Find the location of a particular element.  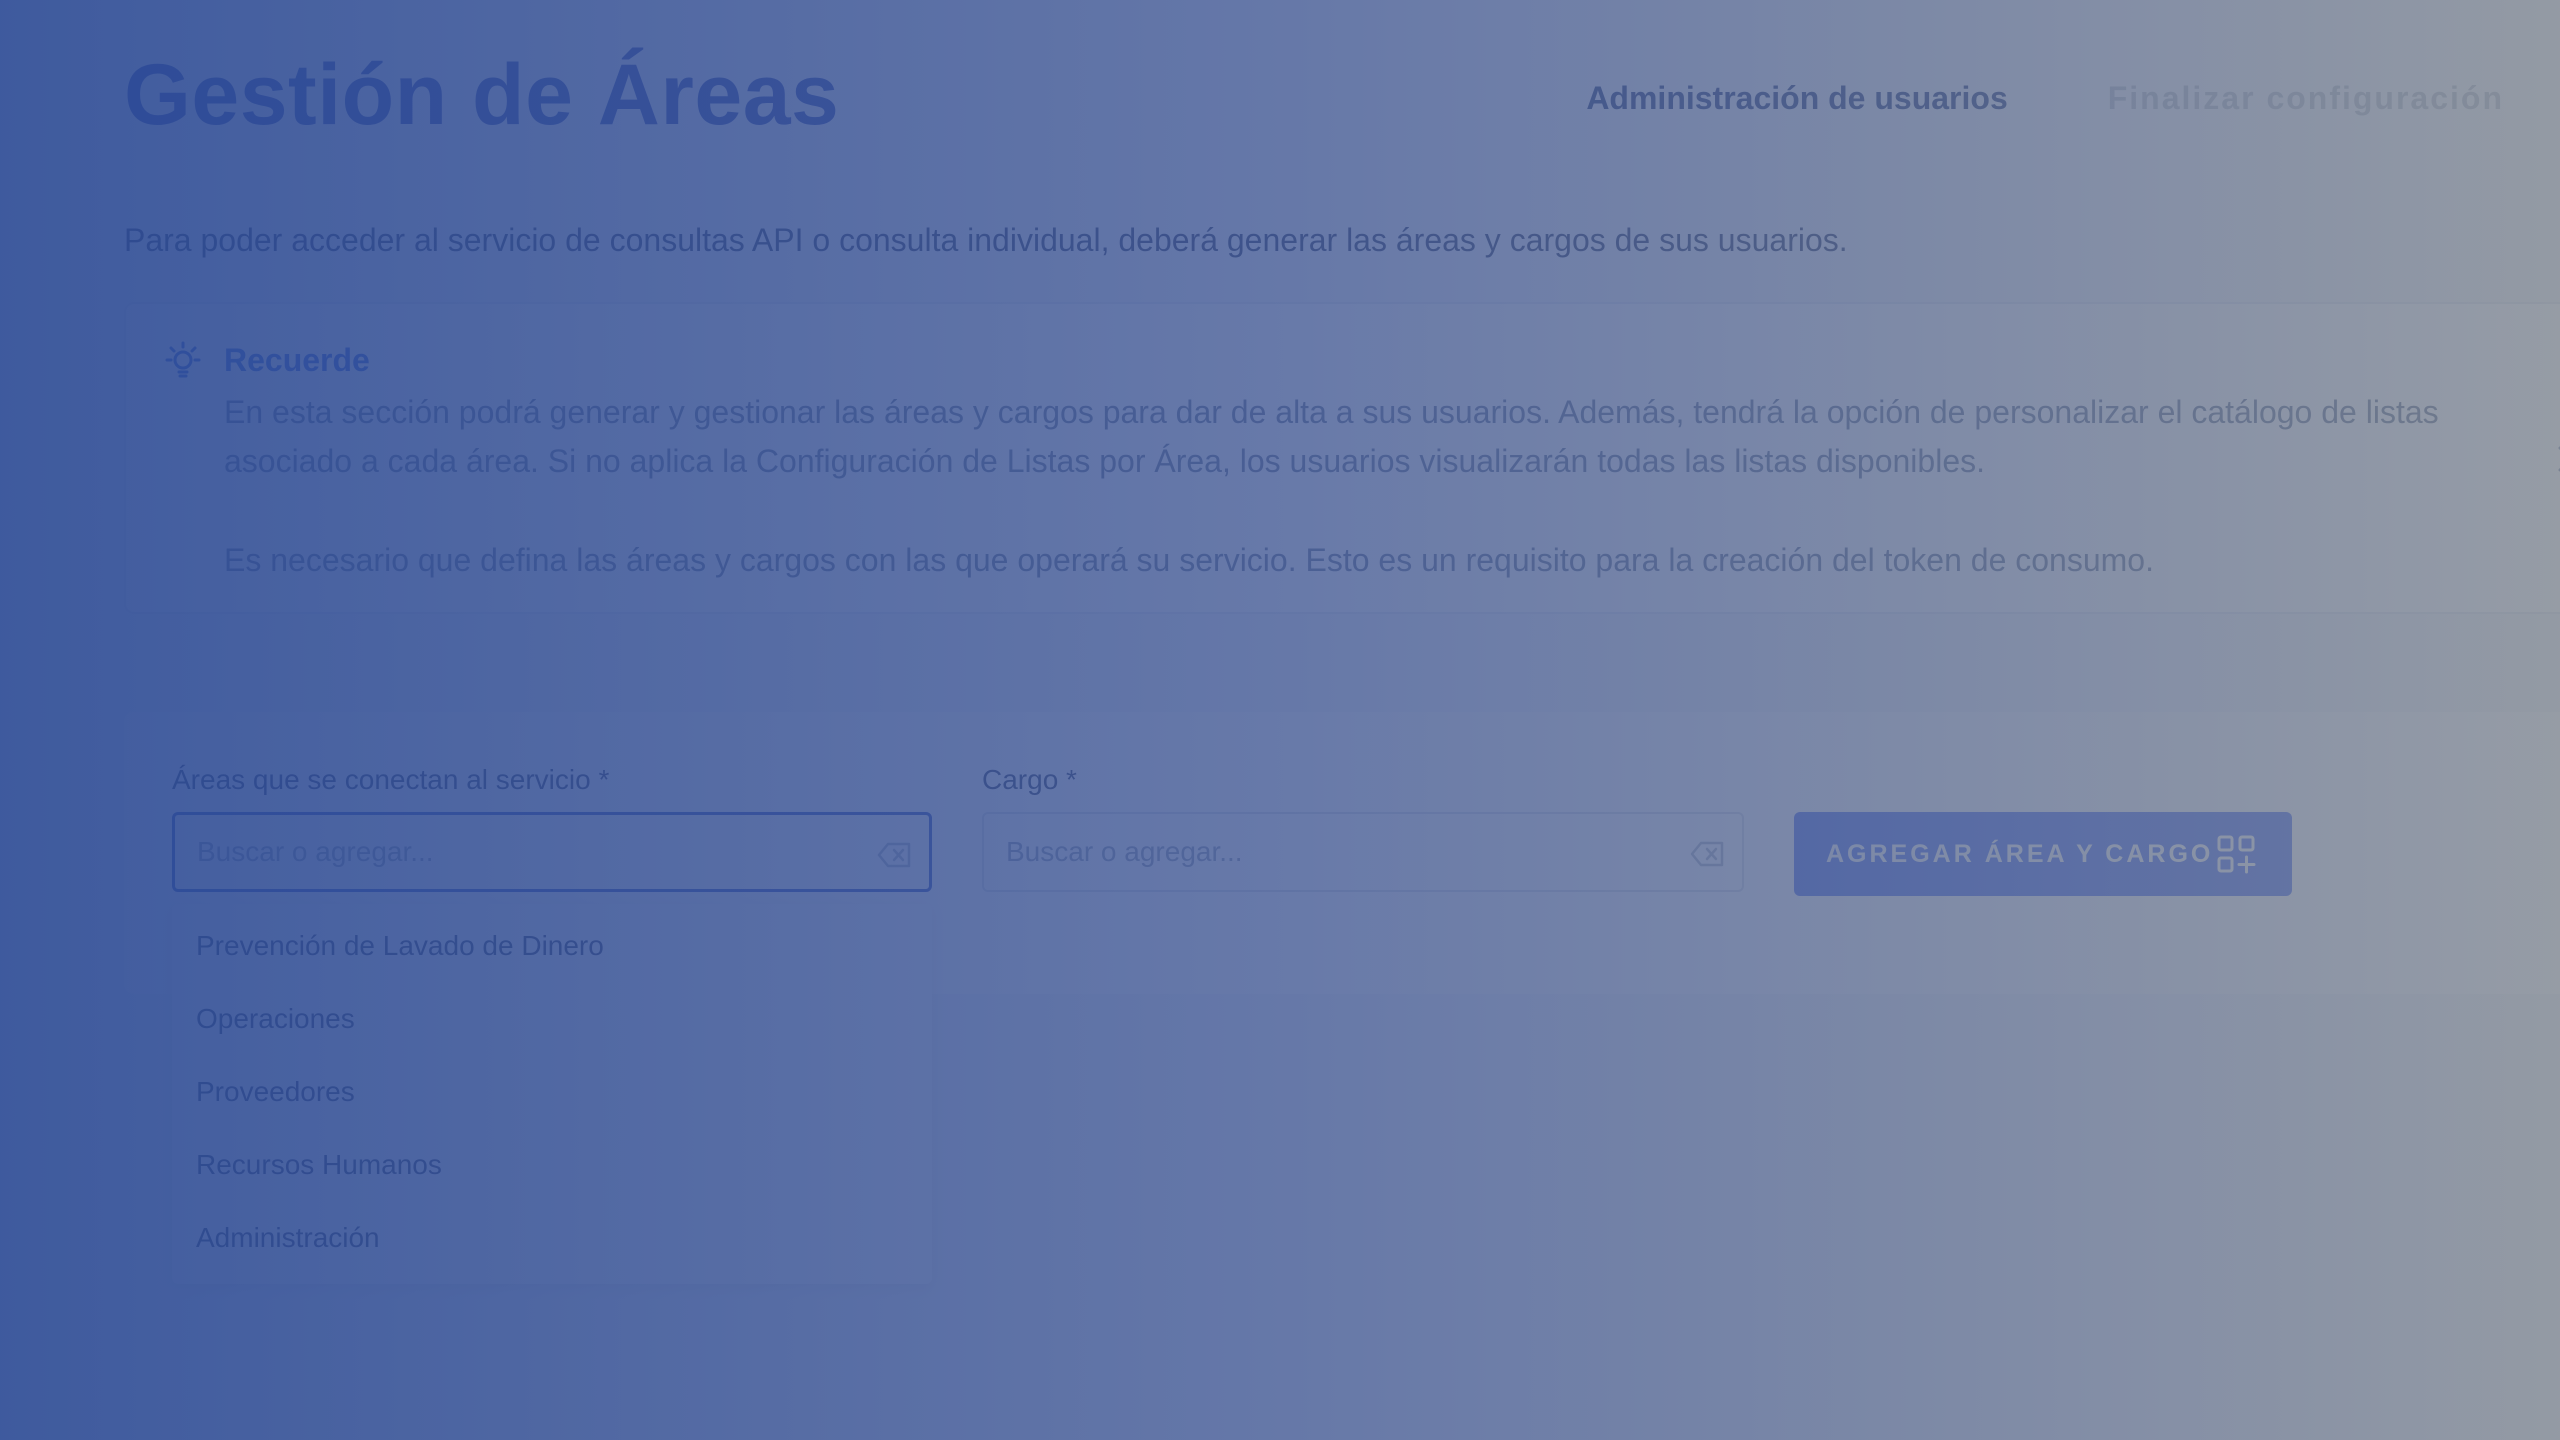

area-search-input is located at coordinates (506, 852).